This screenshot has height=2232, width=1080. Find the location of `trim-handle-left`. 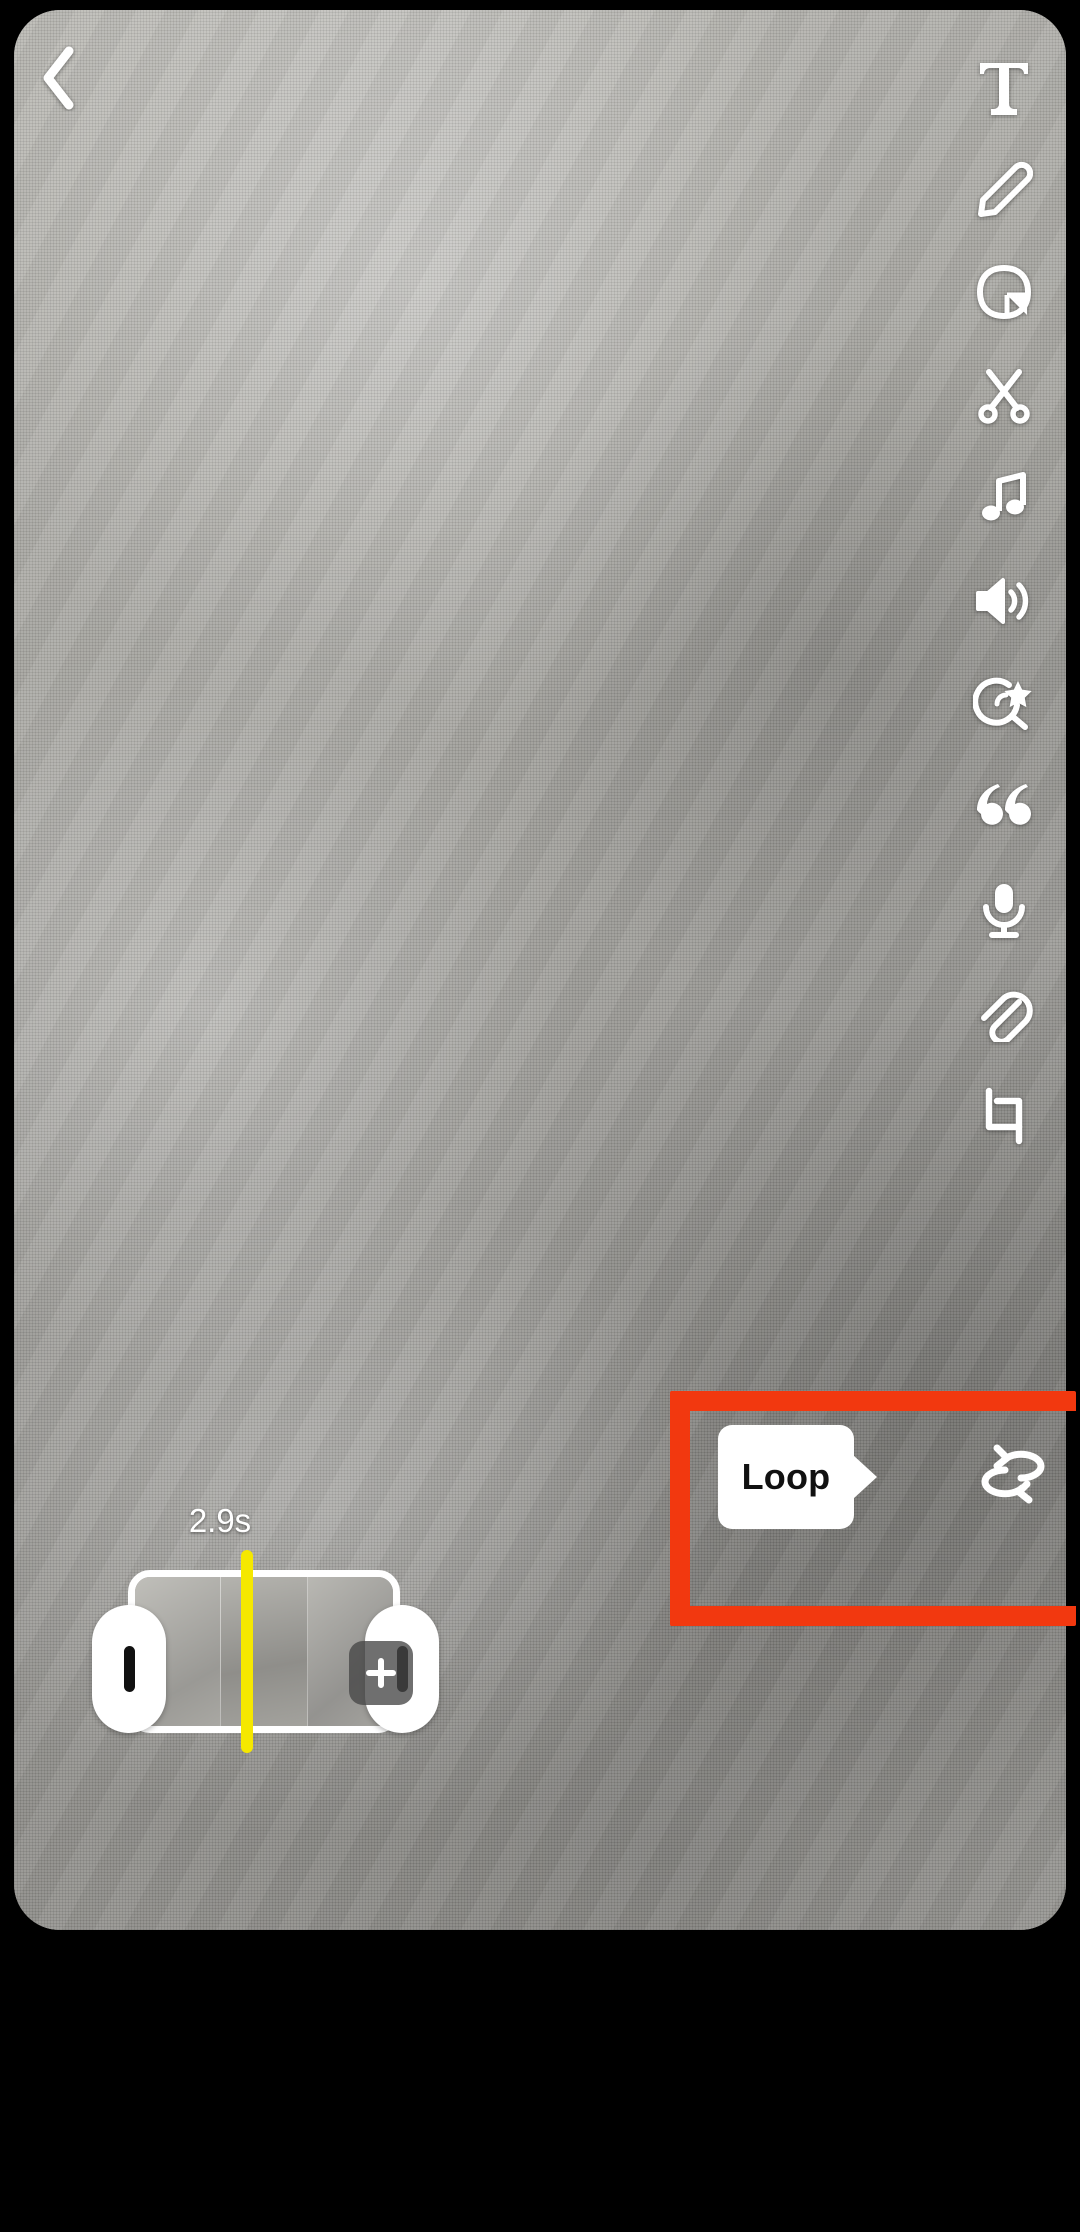

trim-handle-left is located at coordinates (129, 1669).